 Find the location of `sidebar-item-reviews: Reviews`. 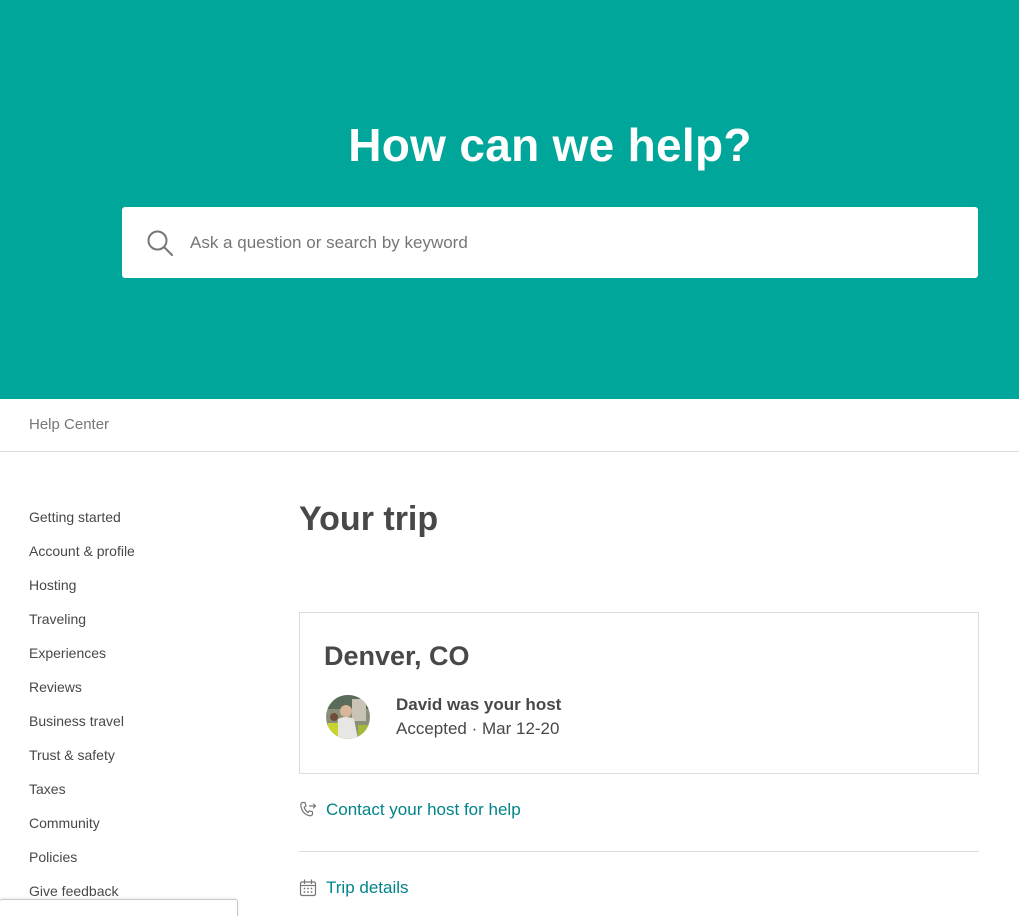

sidebar-item-reviews: Reviews is located at coordinates (139, 694).